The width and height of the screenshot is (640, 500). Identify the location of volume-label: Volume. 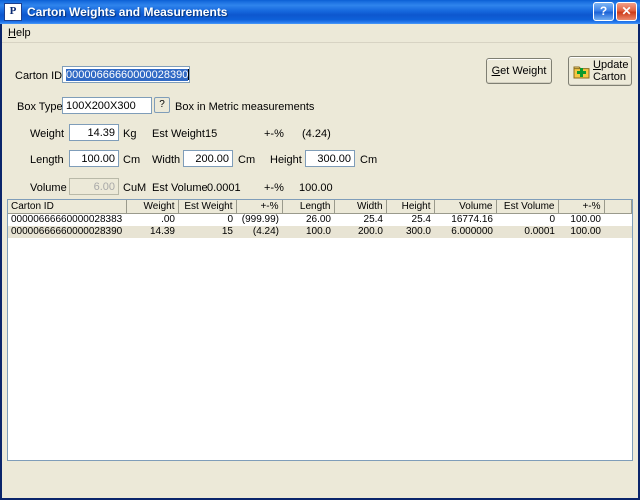
(48, 188).